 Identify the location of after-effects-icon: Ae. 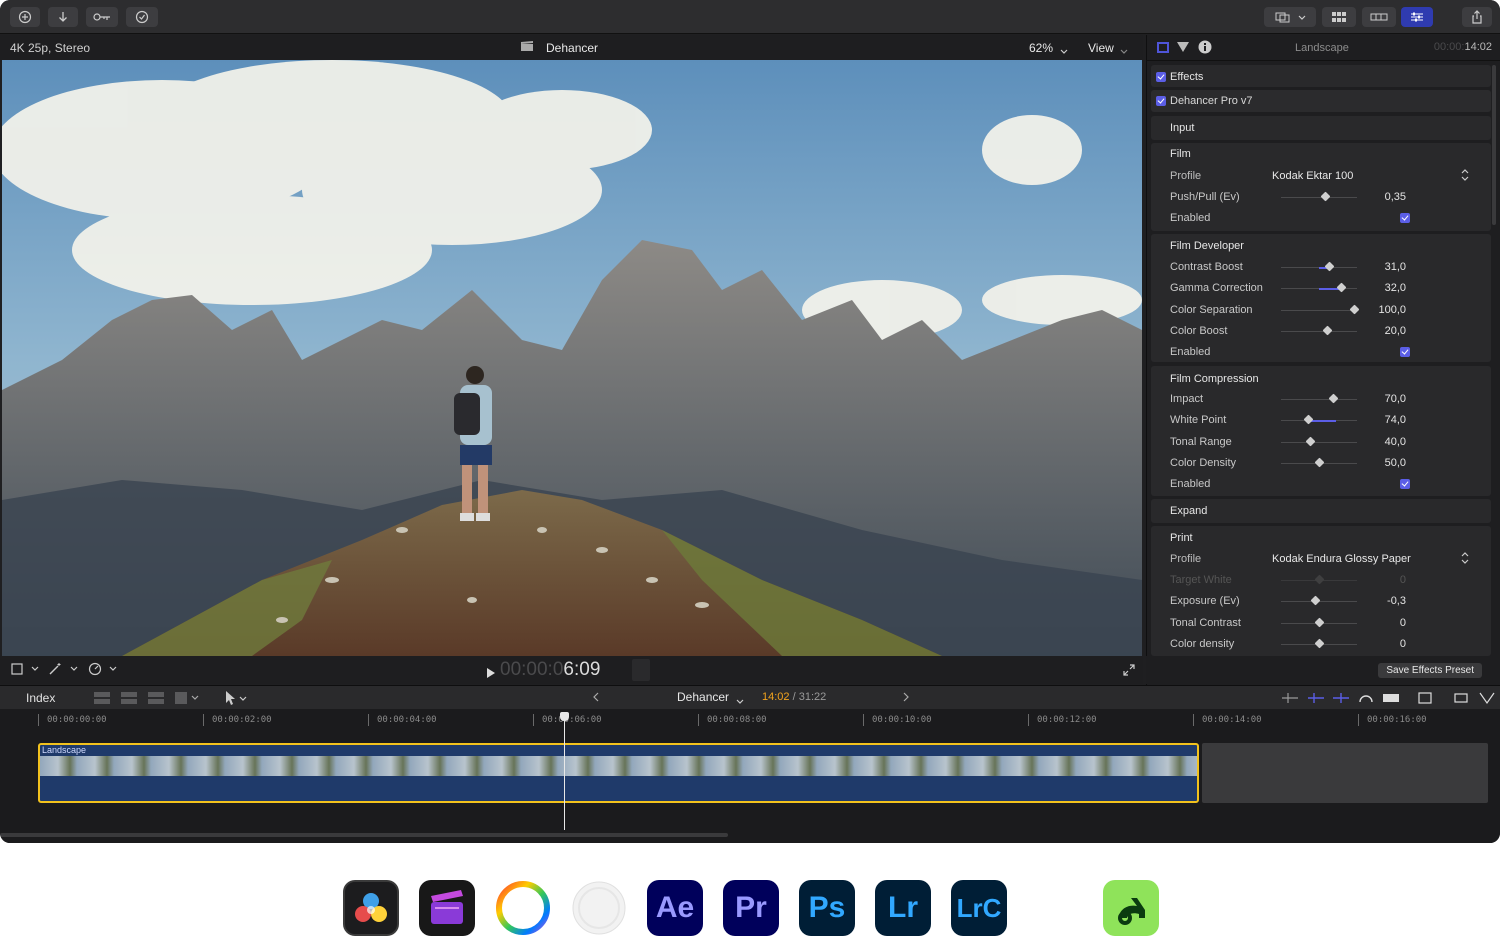
(675, 908).